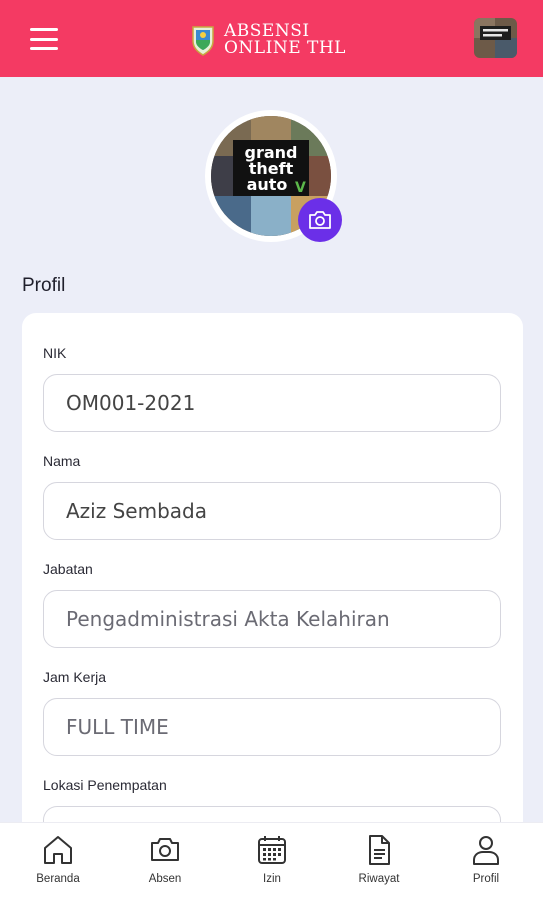 The height and width of the screenshot is (900, 543). I want to click on nav-label-profil: Profil, so click(486, 879).